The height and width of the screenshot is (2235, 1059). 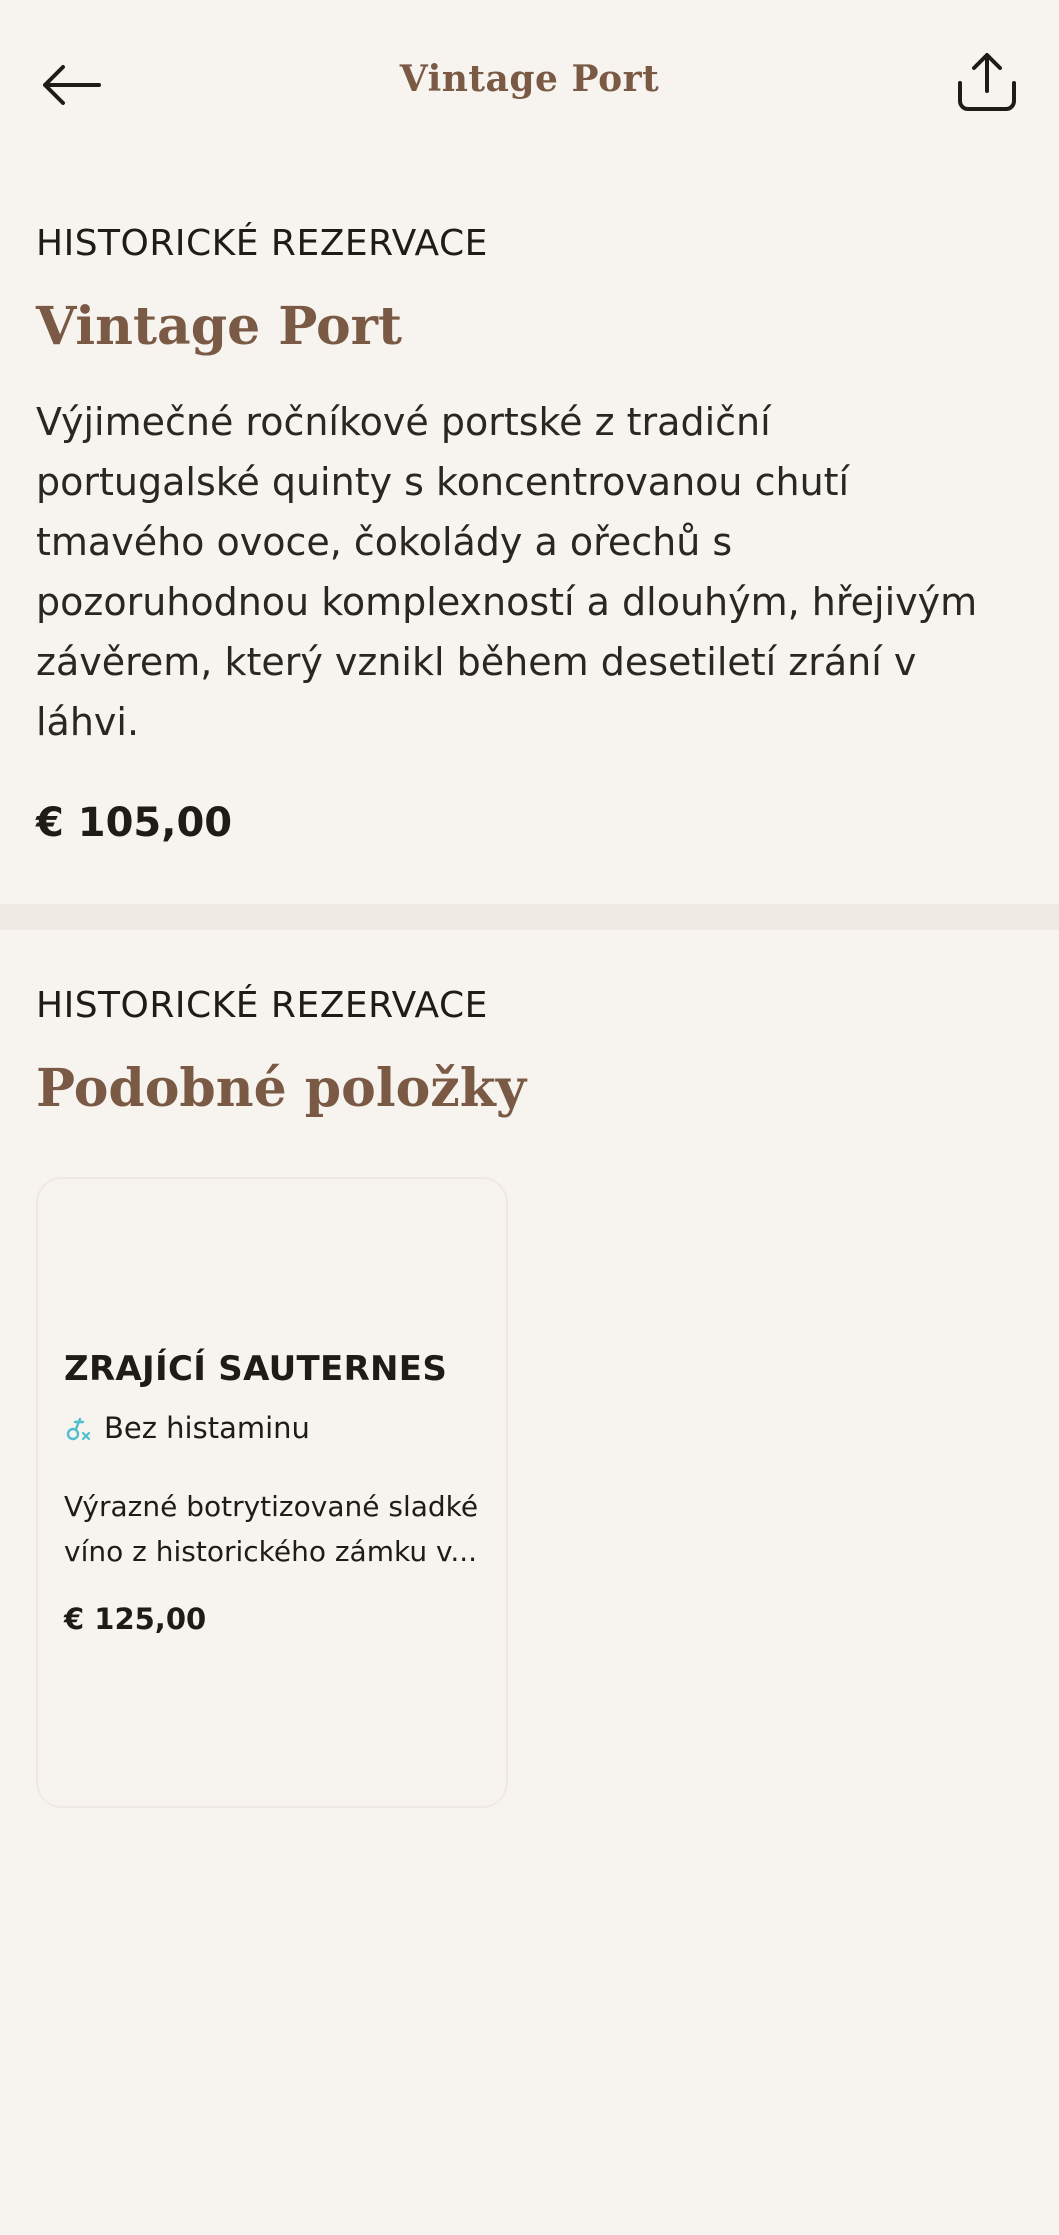 What do you see at coordinates (78, 1429) in the screenshot?
I see `no-histamine-icon` at bounding box center [78, 1429].